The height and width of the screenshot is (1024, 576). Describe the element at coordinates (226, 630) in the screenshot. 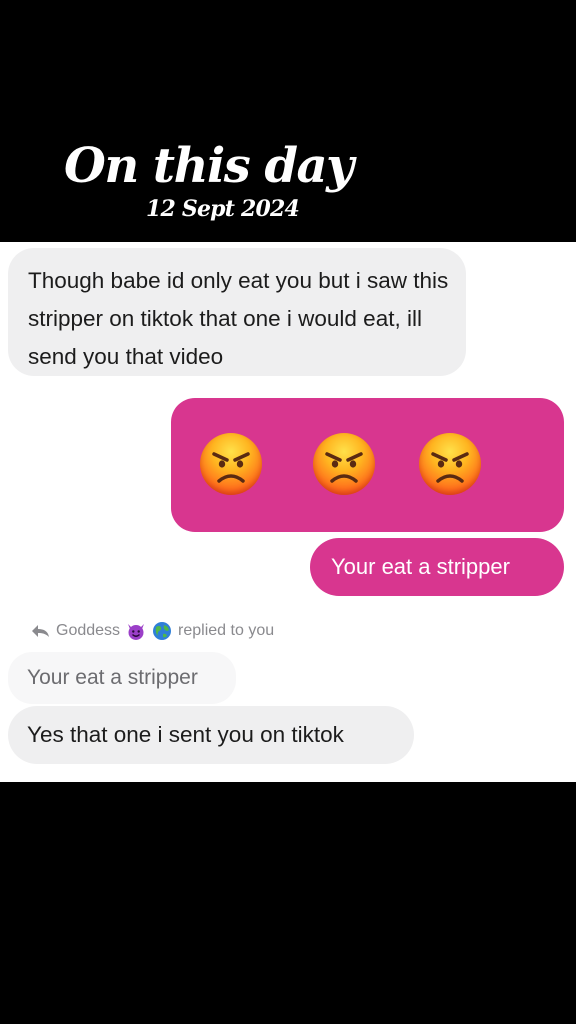

I see `reply-status-text: replied to you` at that location.